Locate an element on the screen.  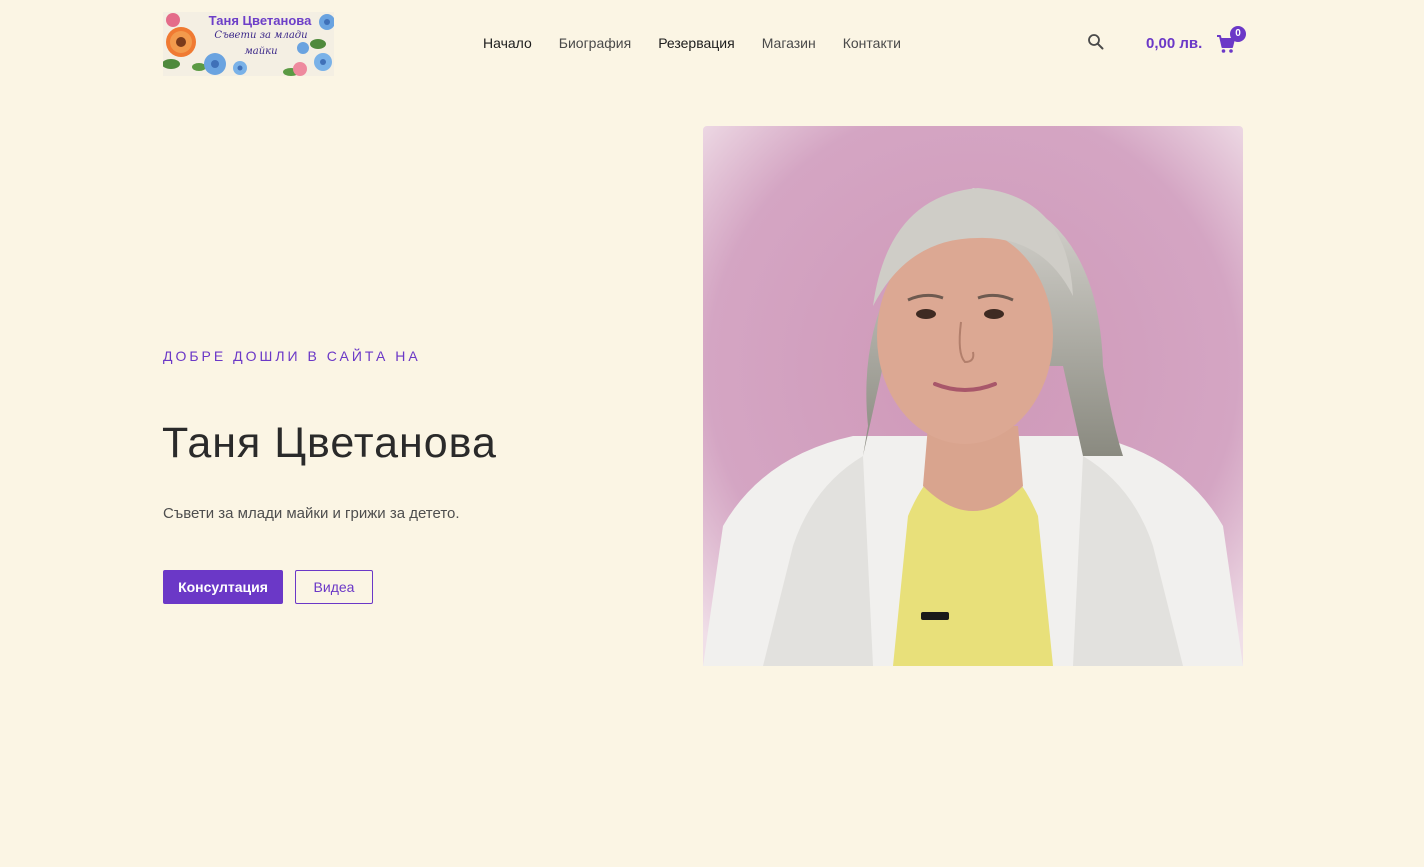
logo-subtitle-line2: майки is located at coordinates (261, 51).